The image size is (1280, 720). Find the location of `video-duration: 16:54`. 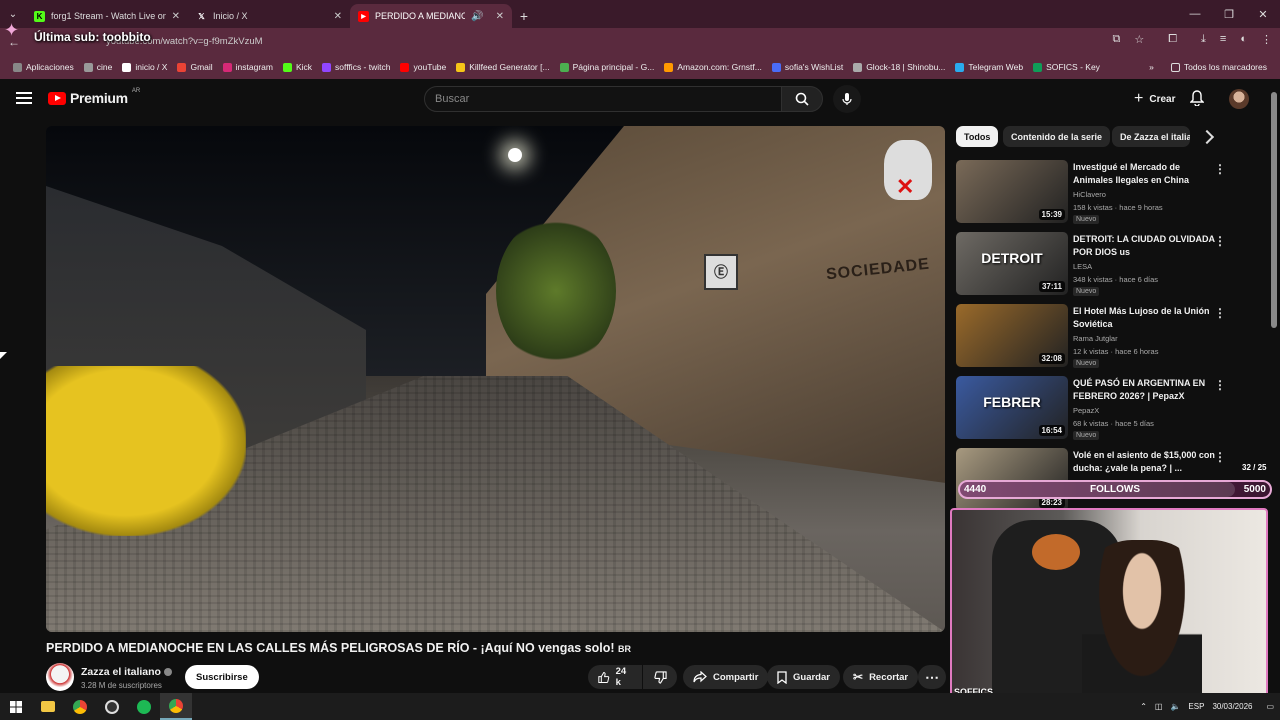

video-duration: 16:54 is located at coordinates (1051, 430).